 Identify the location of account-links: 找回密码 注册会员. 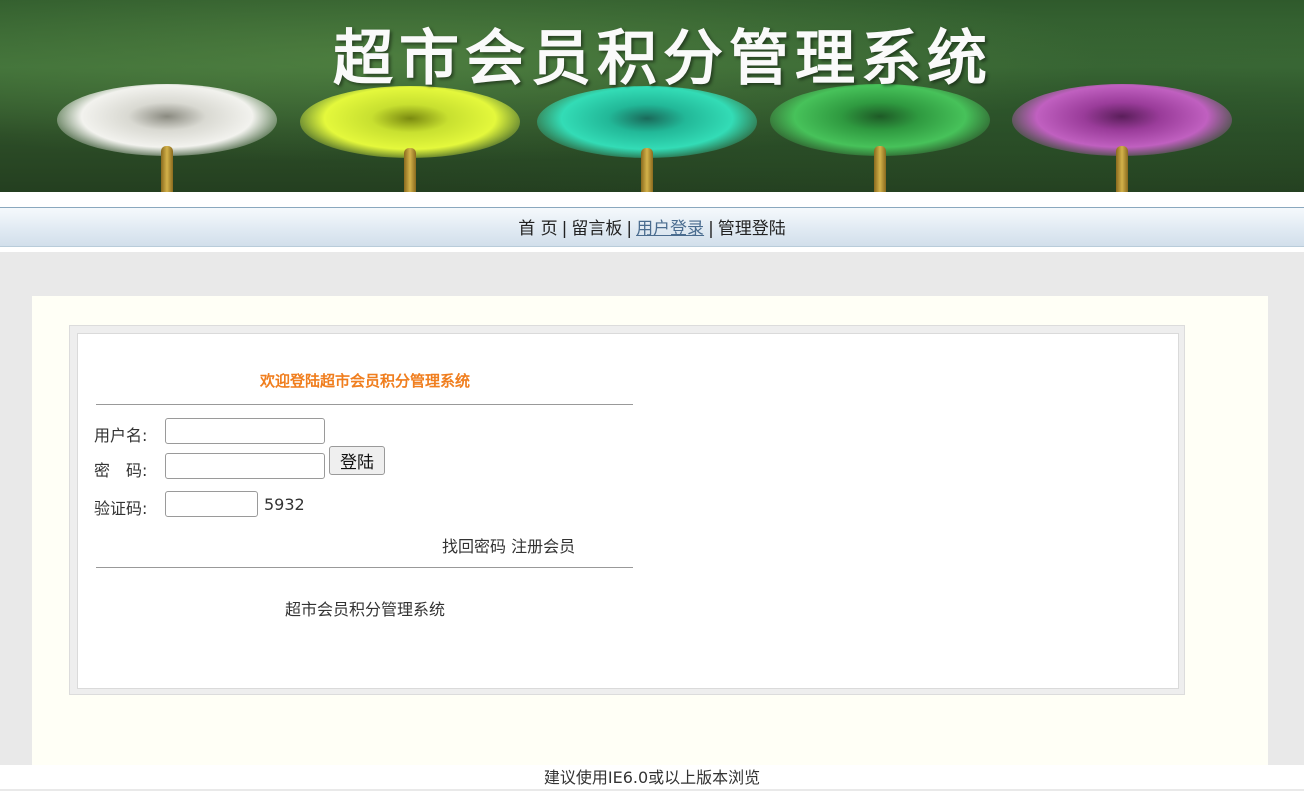
(508, 545).